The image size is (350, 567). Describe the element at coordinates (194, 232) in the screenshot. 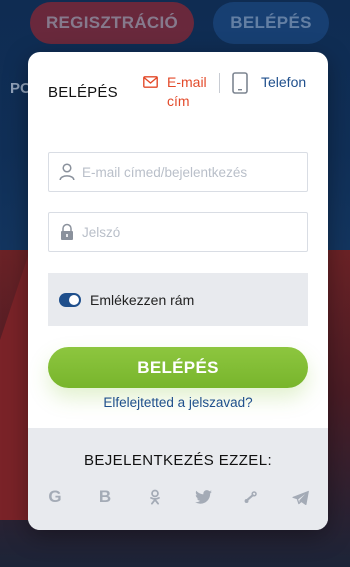

I see `password-input` at that location.